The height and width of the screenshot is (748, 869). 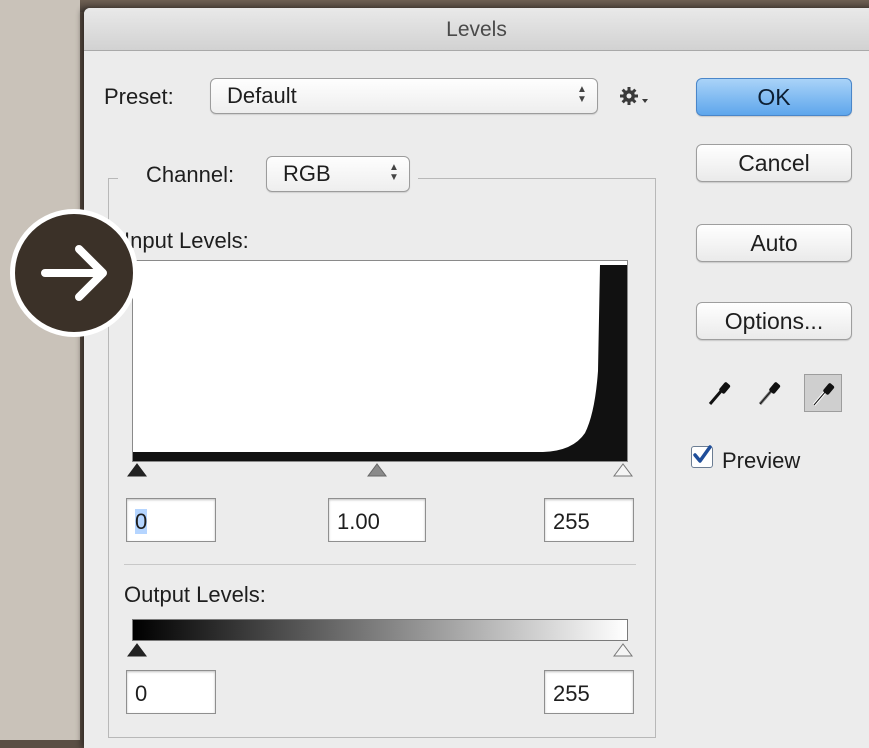 I want to click on black-point-eyedropper-icon, so click(x=720, y=393).